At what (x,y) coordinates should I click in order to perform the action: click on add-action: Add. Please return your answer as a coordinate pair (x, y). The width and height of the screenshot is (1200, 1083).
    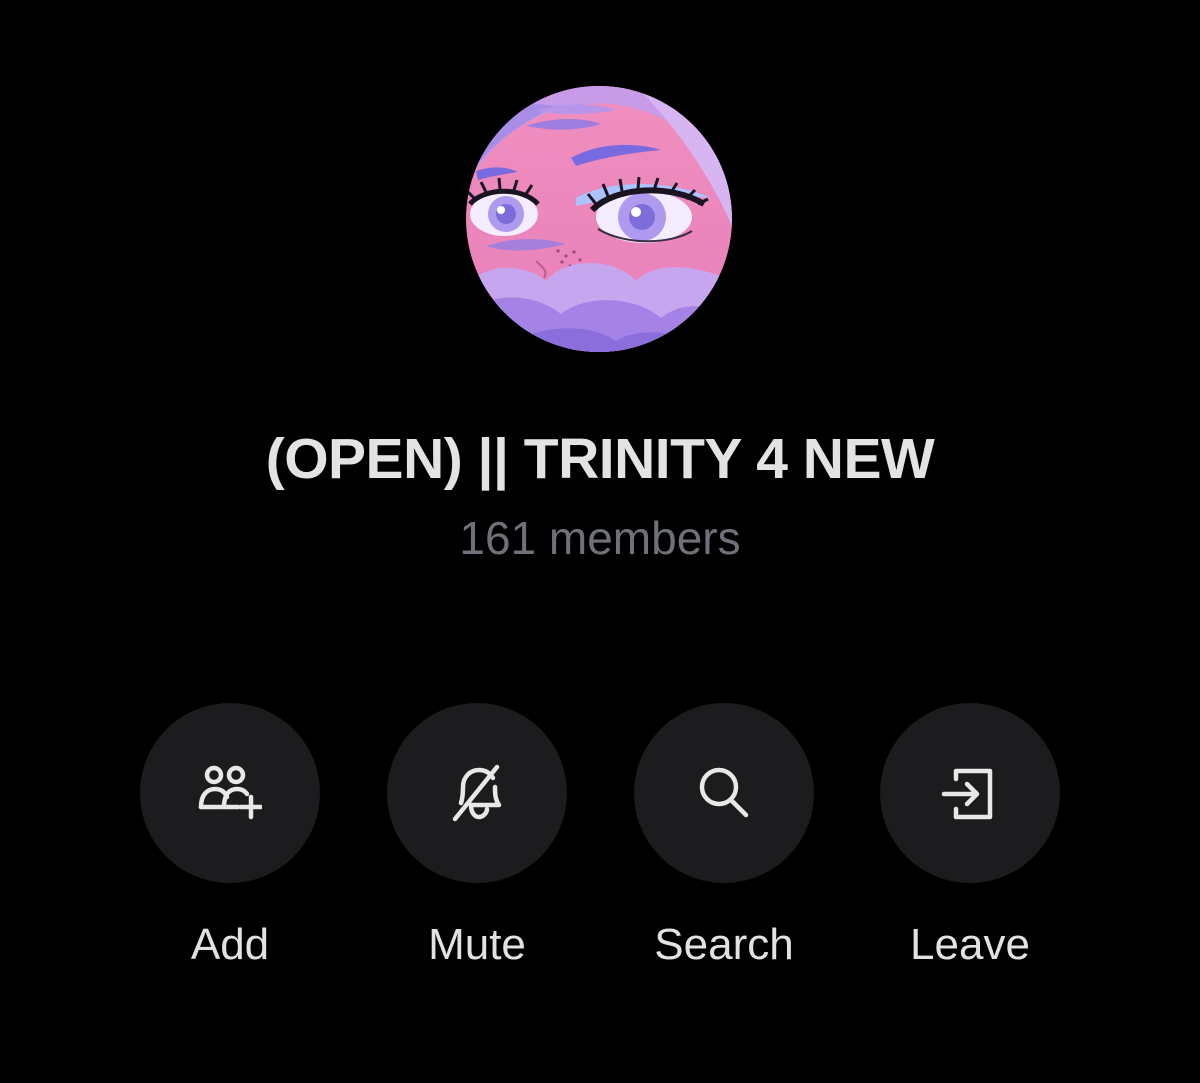
    Looking at the image, I should click on (230, 848).